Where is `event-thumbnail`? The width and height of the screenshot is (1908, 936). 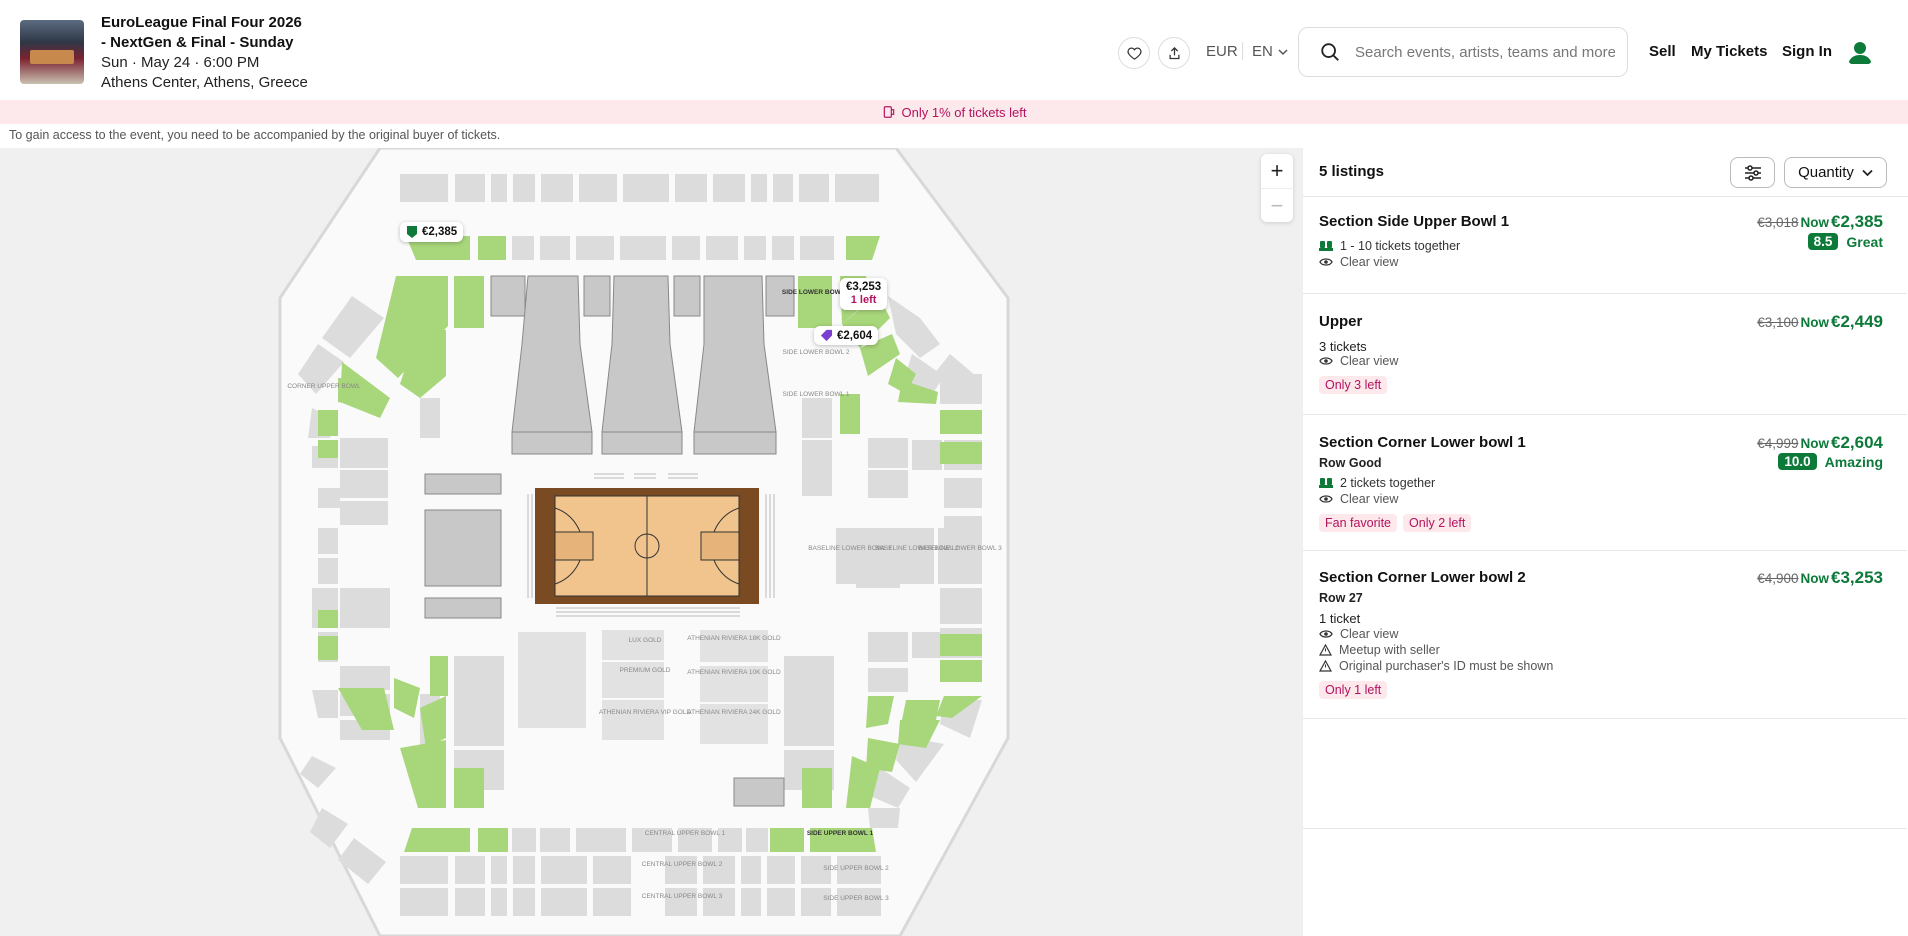 event-thumbnail is located at coordinates (52, 52).